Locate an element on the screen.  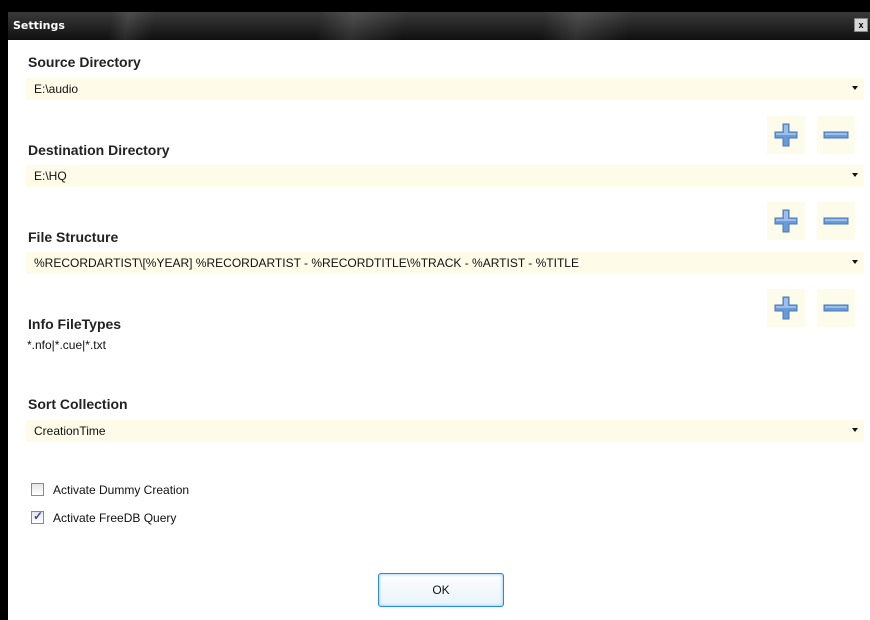
add-destination-button is located at coordinates (786, 221).